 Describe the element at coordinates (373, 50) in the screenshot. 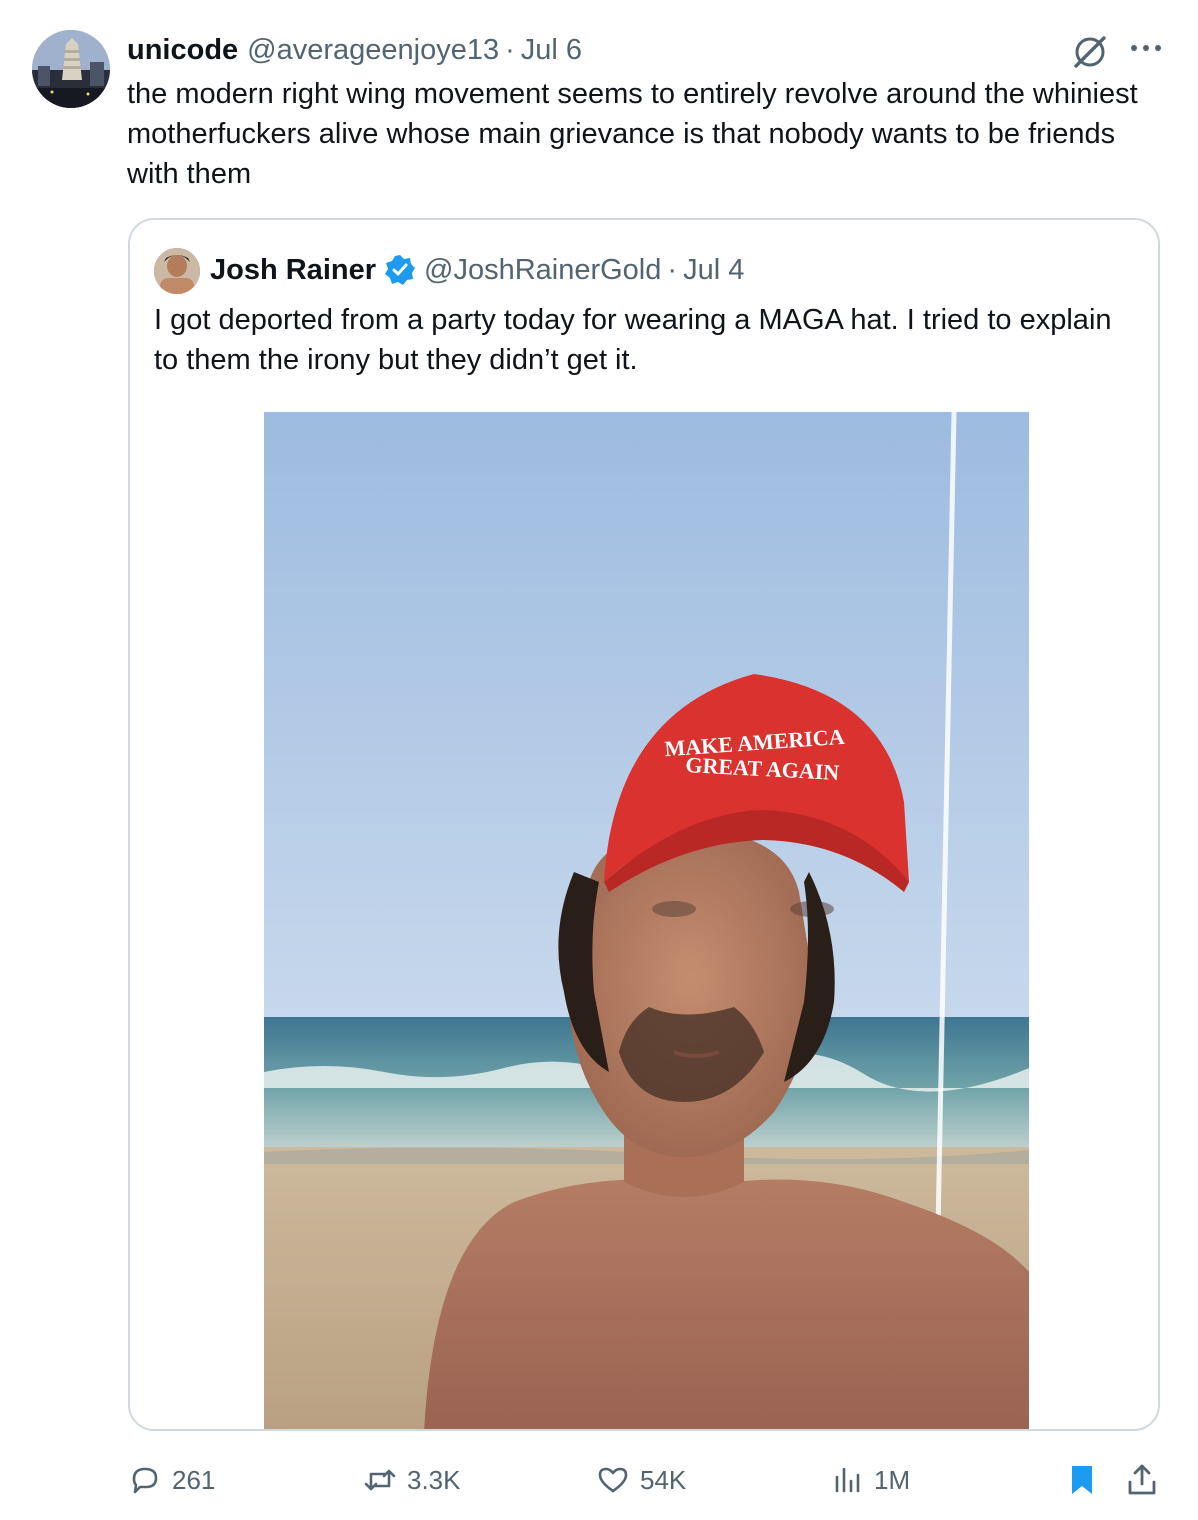

I see `author-handle: @averageenjoye13` at that location.